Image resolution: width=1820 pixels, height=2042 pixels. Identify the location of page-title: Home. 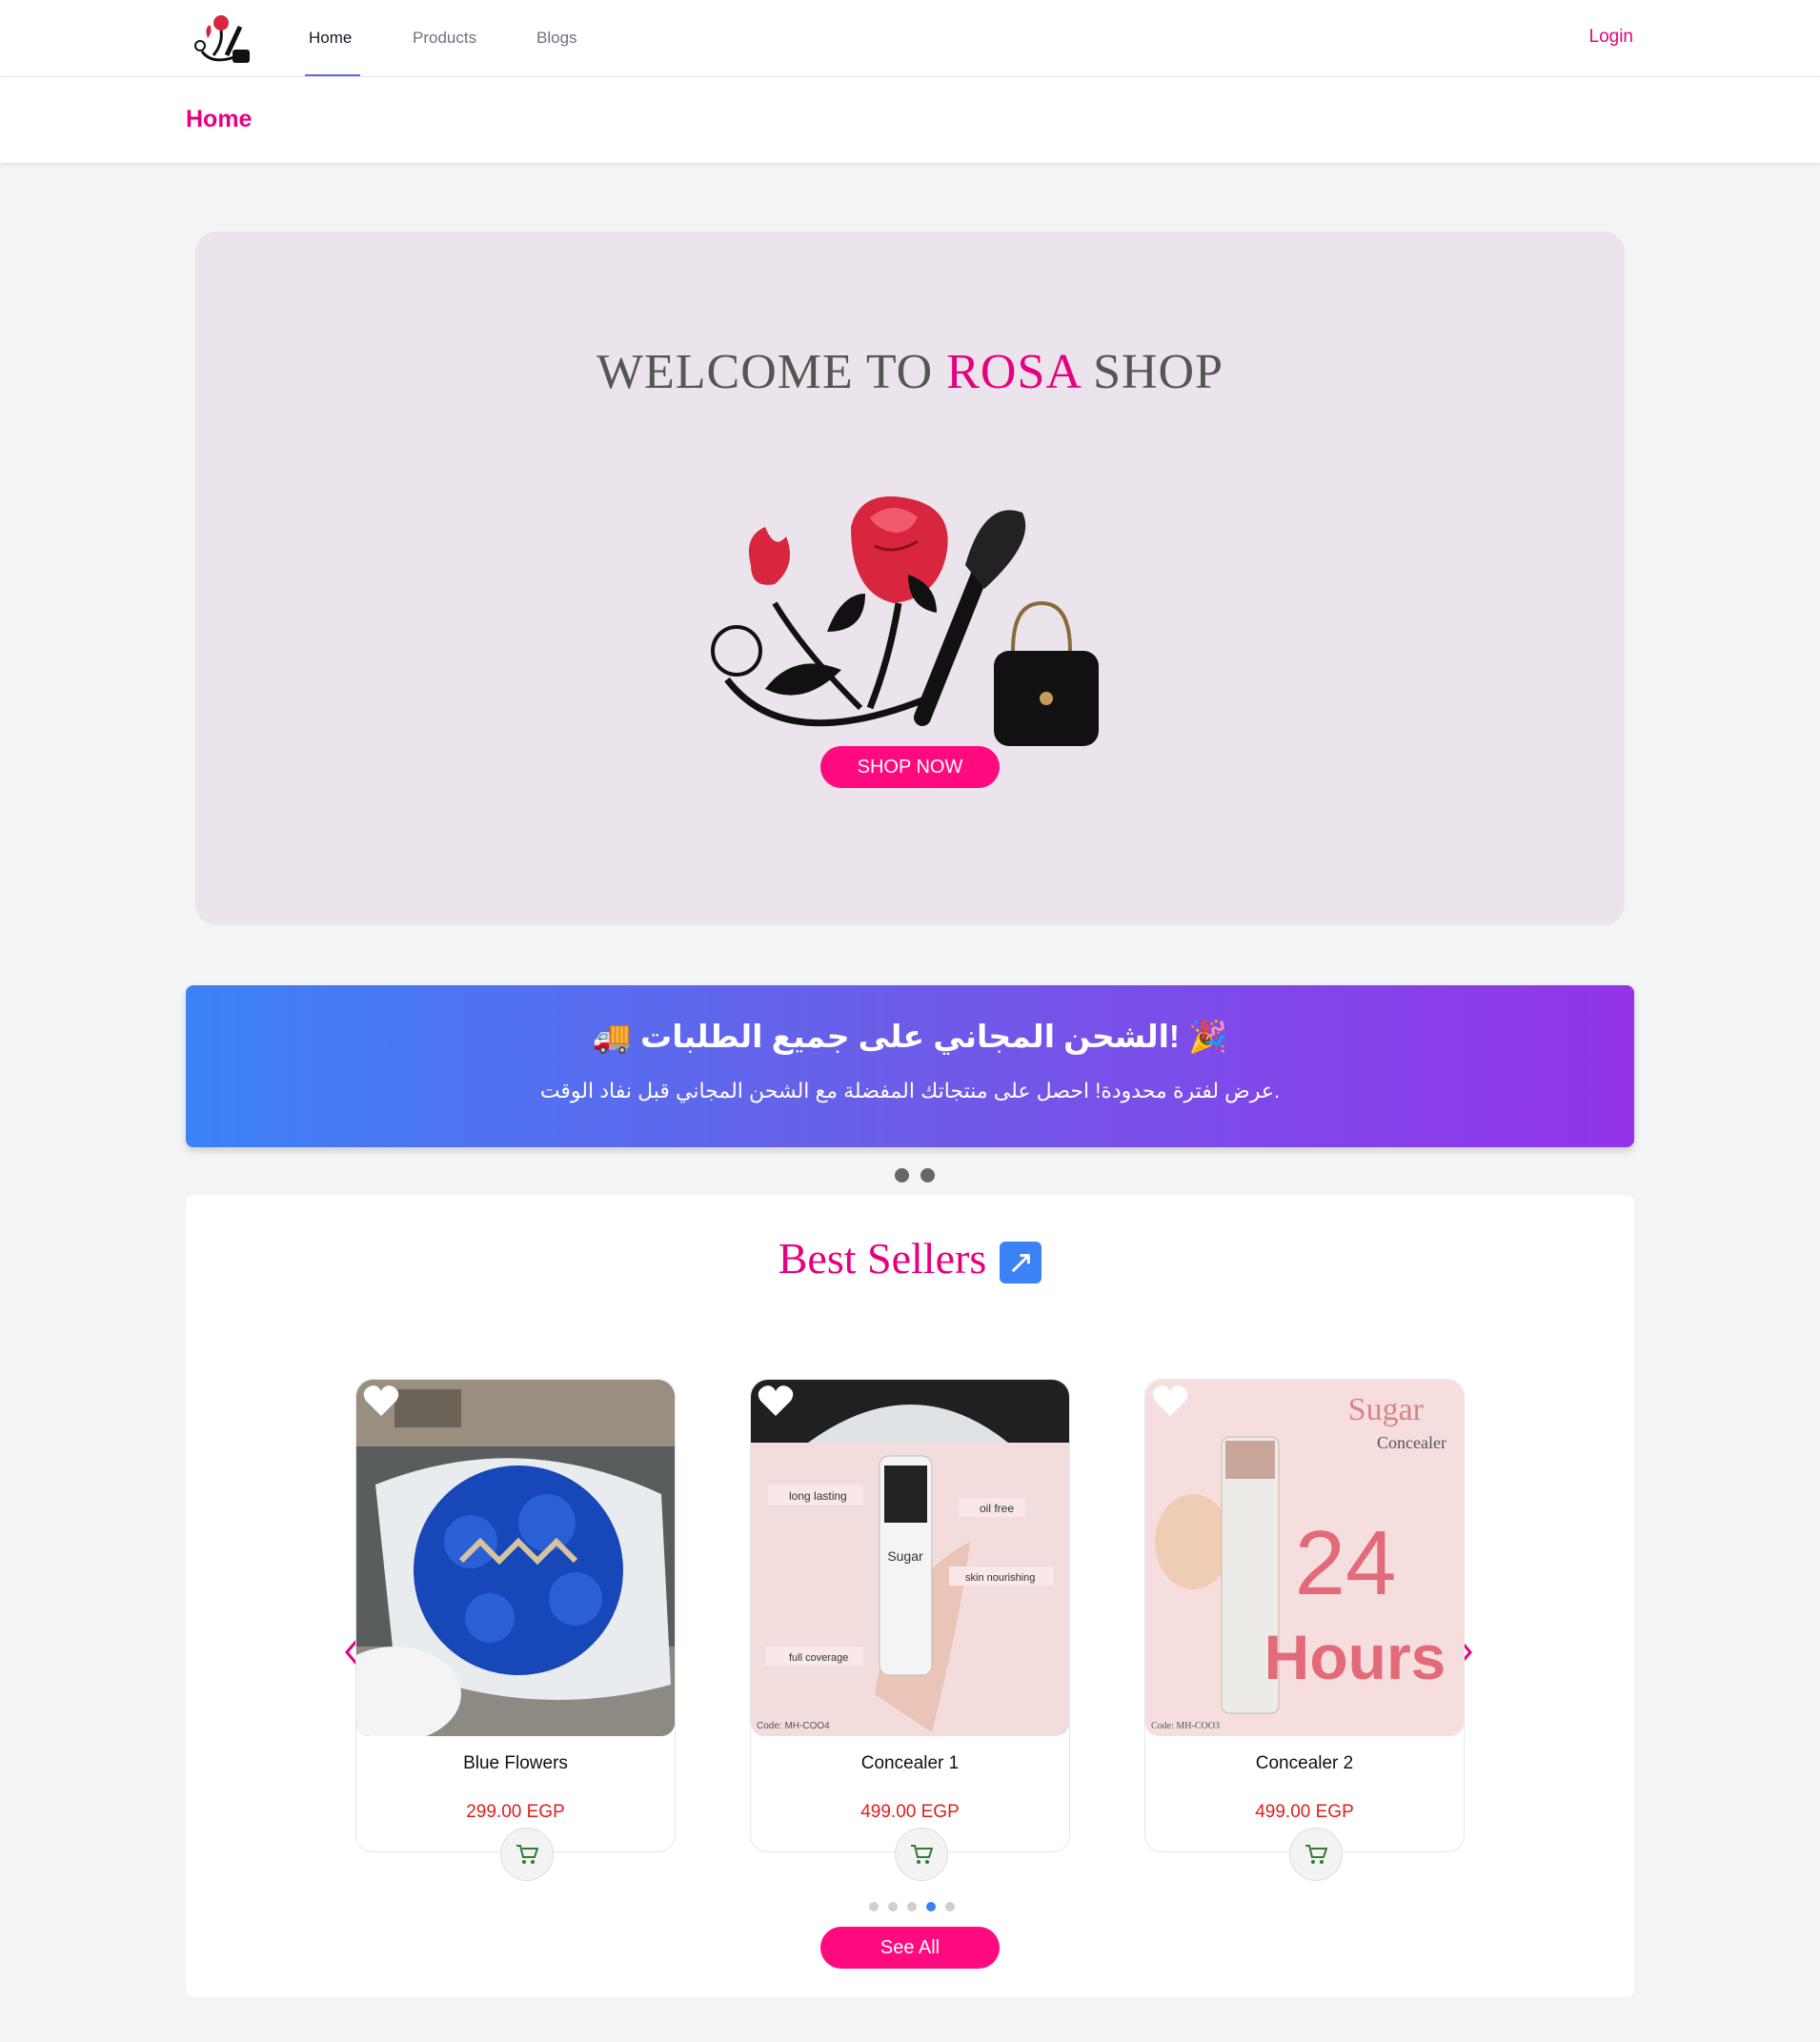
(220, 119).